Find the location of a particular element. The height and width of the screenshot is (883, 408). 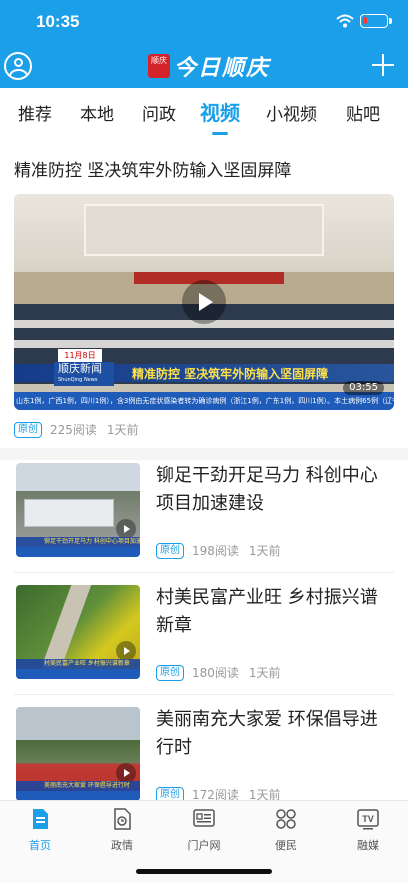

news-meta: 原创 198阅读 1天前 is located at coordinates (218, 550).